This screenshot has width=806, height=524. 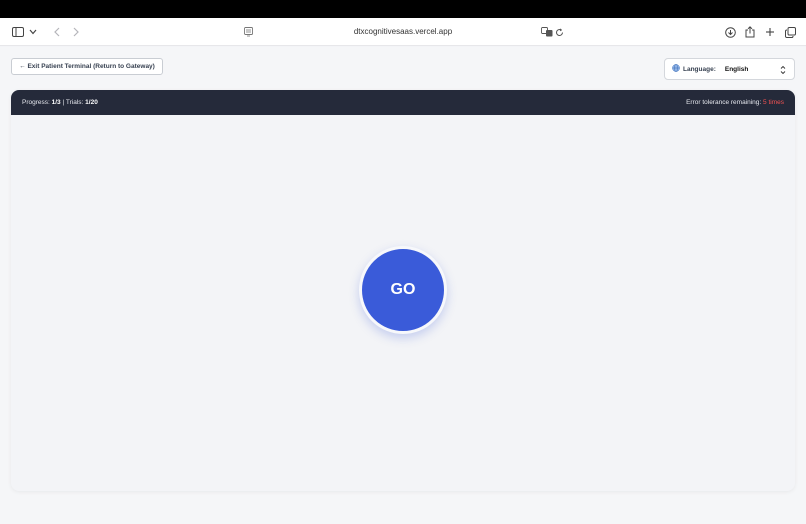 I want to click on back-icon, so click(x=57, y=32).